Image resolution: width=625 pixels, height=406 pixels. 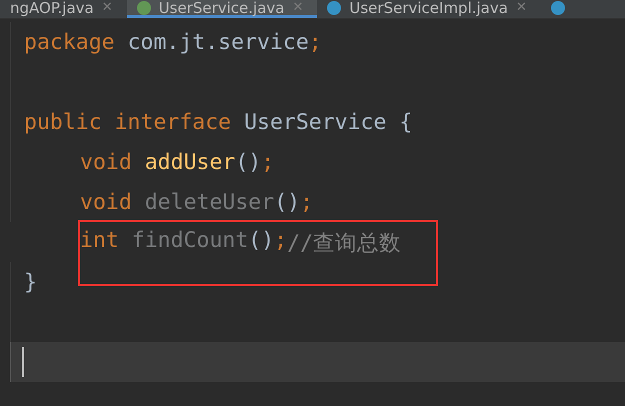 I want to click on editor-tab: ngAOP.java ✕, so click(x=63, y=9).